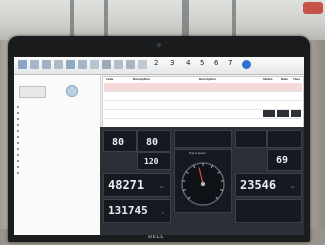  Describe the element at coordinates (230, 63) in the screenshot. I see `toolbar-number-7: 7` at that location.